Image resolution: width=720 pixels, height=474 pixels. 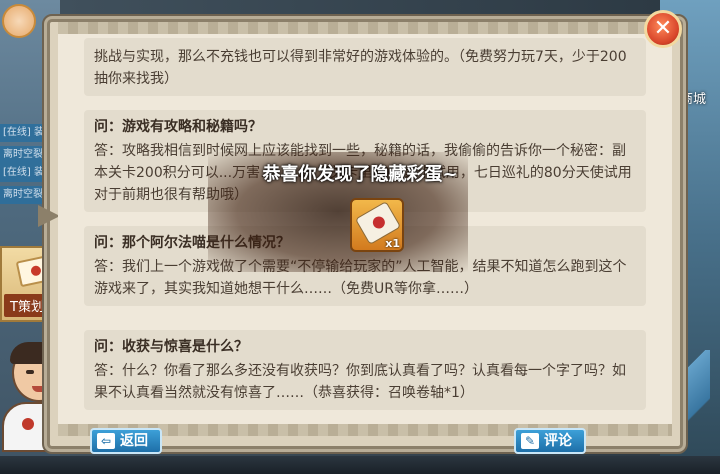 What do you see at coordinates (663, 29) in the screenshot?
I see `close-button: ✕` at bounding box center [663, 29].